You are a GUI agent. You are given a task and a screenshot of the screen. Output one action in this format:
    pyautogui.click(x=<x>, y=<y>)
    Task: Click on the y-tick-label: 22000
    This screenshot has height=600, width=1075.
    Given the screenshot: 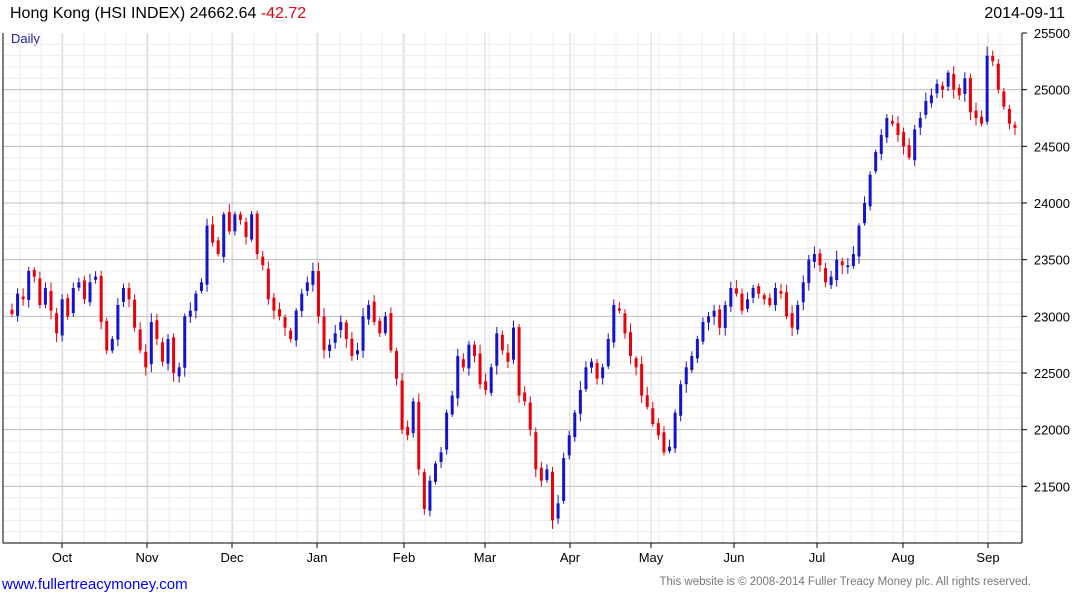 What is the action you would take?
    pyautogui.click(x=1052, y=430)
    